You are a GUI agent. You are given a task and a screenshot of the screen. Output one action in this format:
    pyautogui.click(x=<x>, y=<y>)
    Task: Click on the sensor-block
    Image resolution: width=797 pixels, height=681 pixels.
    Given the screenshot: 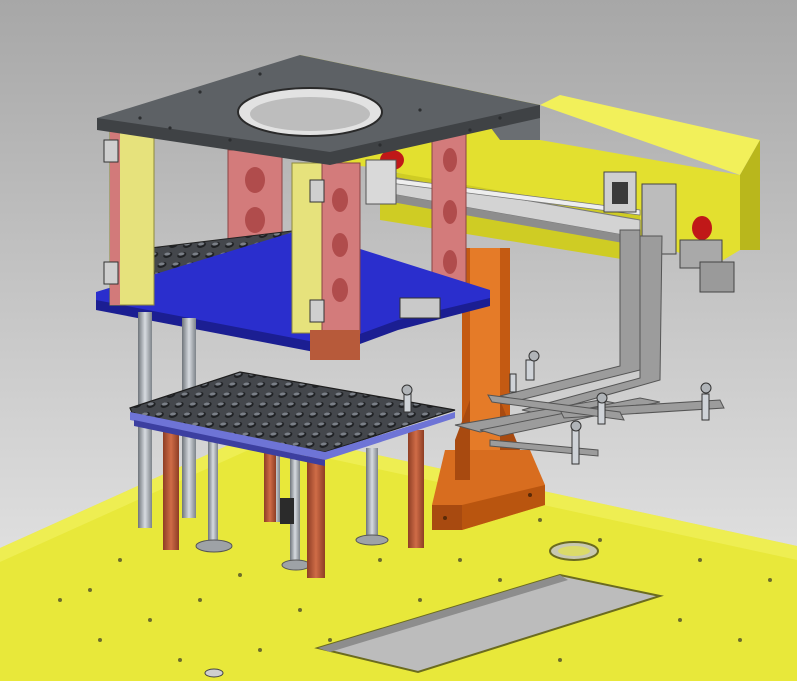 What is the action you would take?
    pyautogui.click(x=420, y=308)
    